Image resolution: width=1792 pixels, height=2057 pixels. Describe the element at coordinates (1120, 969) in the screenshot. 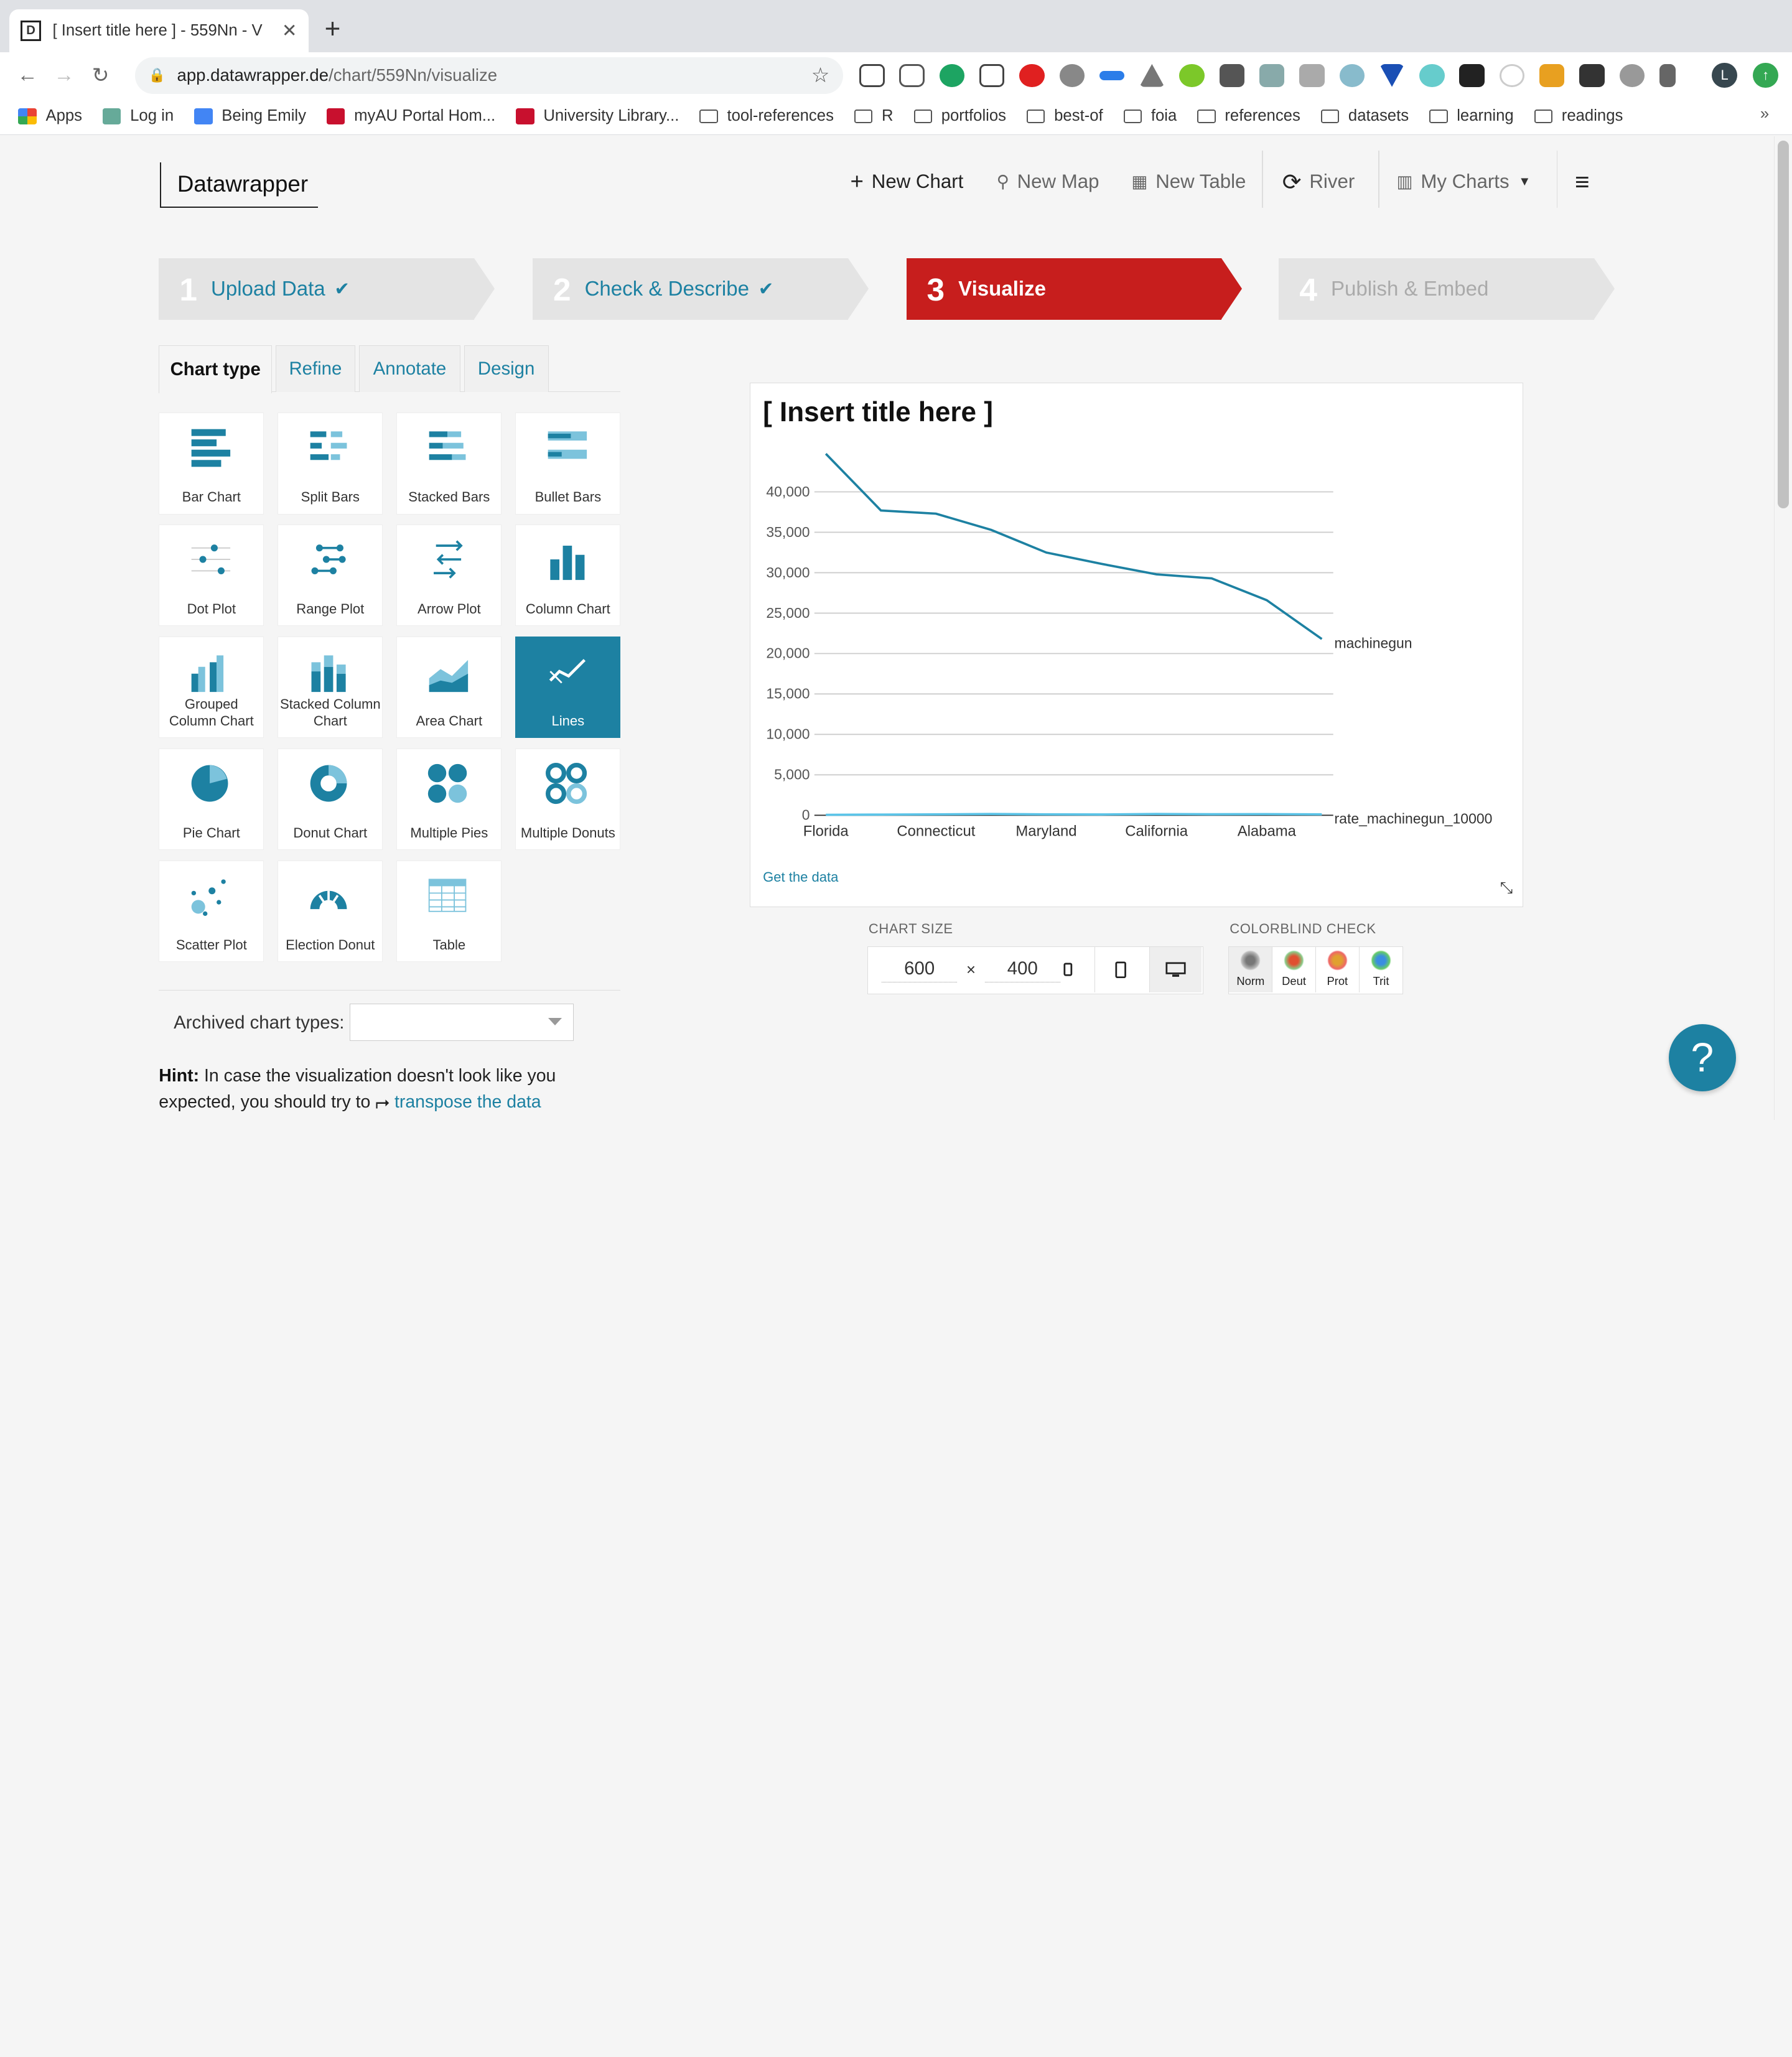

I see `mobile-icon` at that location.